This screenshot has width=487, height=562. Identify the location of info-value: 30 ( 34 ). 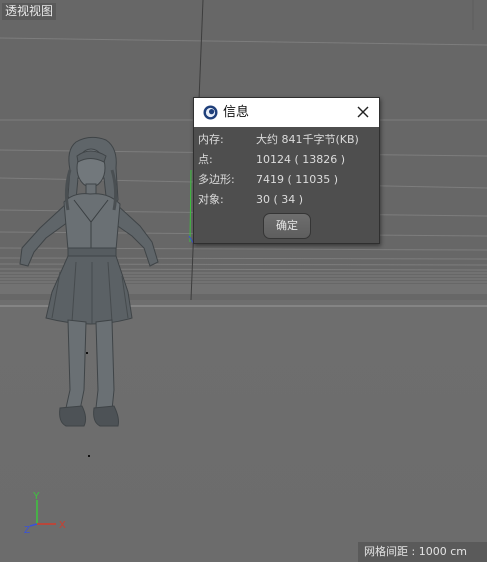
(280, 199).